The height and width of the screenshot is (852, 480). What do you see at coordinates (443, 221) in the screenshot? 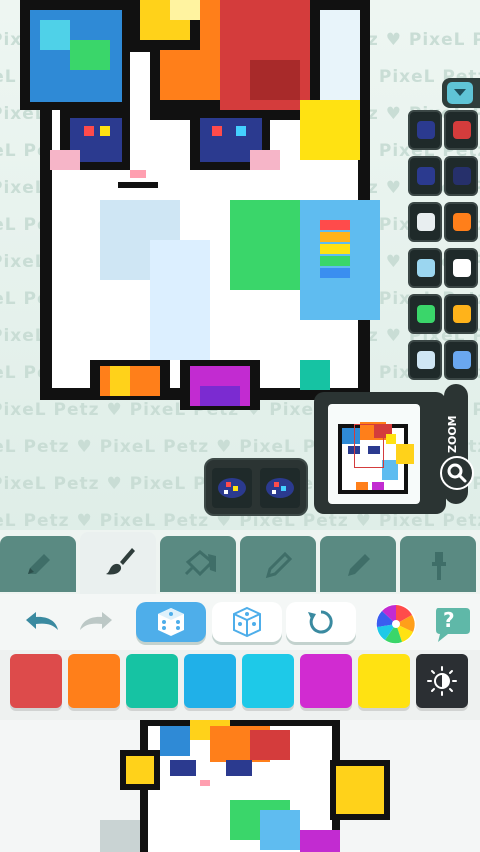
I see `parts-strip` at bounding box center [443, 221].